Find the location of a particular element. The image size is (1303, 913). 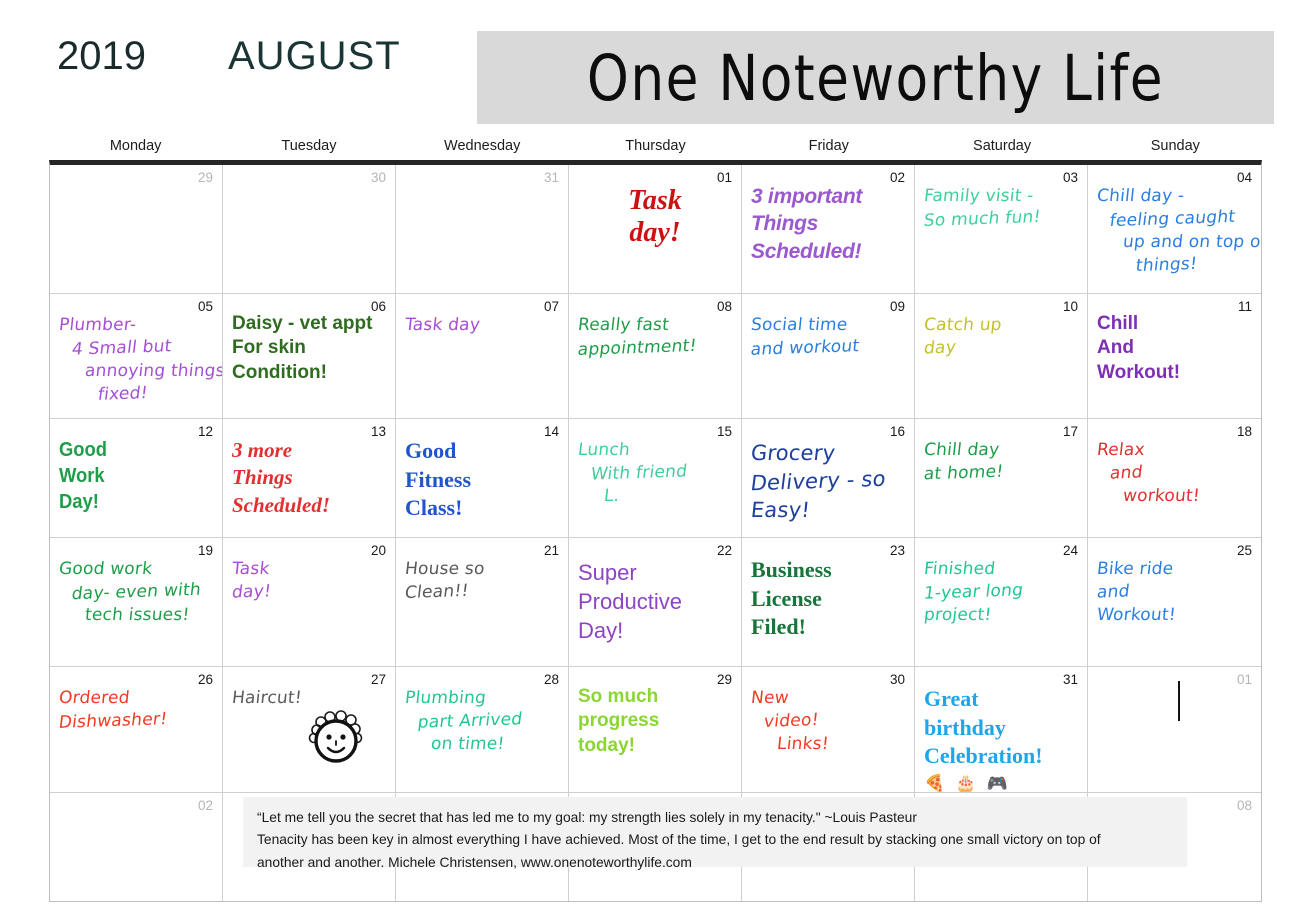

day-note: Grocery Delivery - so Easy! is located at coordinates (827, 481).